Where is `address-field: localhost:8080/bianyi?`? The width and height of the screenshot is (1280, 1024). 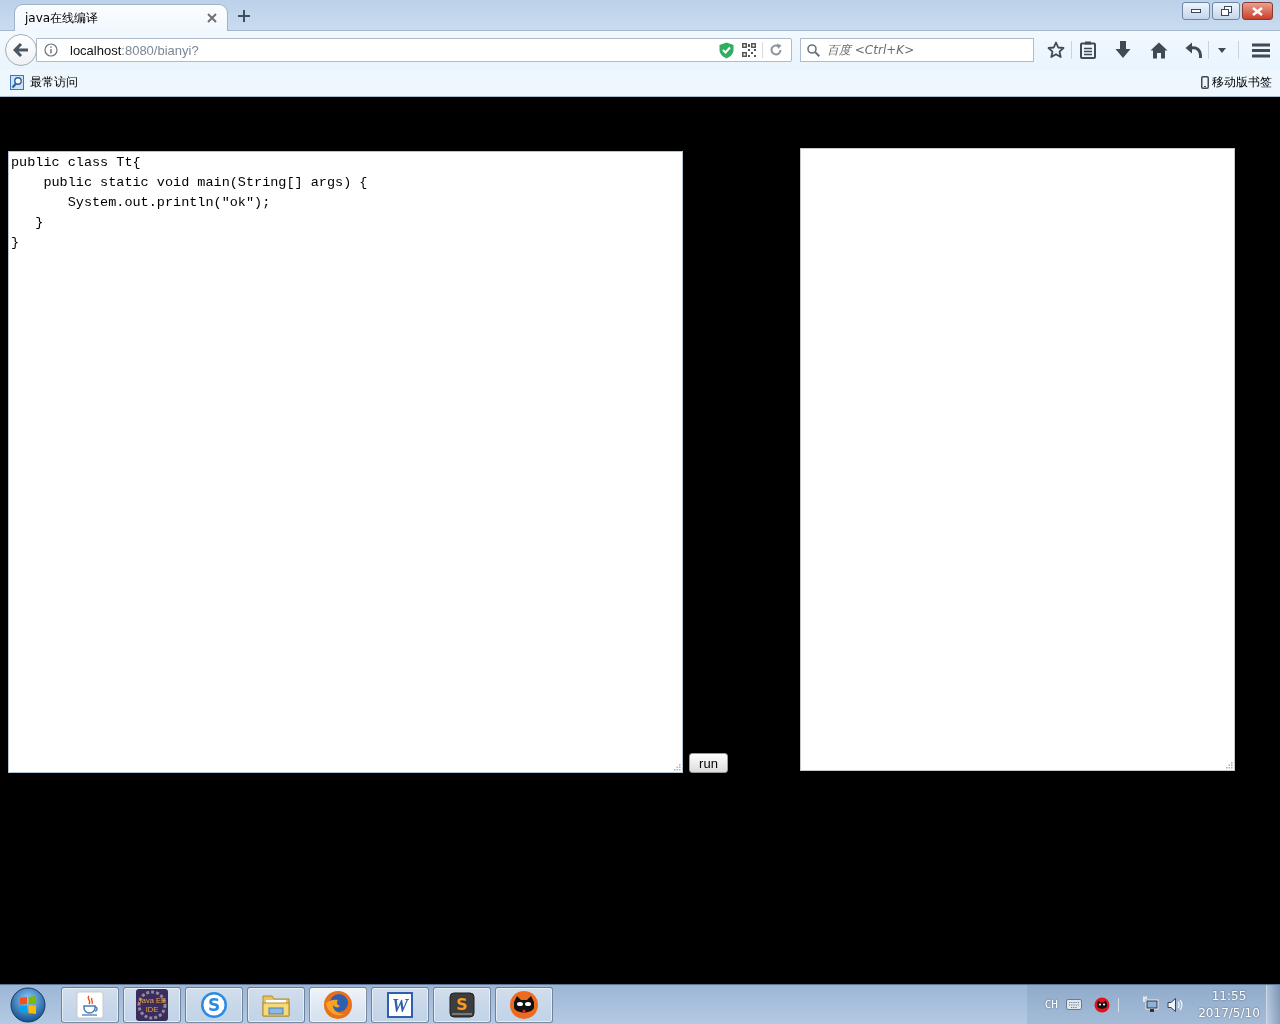 address-field: localhost:8080/bianyi? is located at coordinates (414, 50).